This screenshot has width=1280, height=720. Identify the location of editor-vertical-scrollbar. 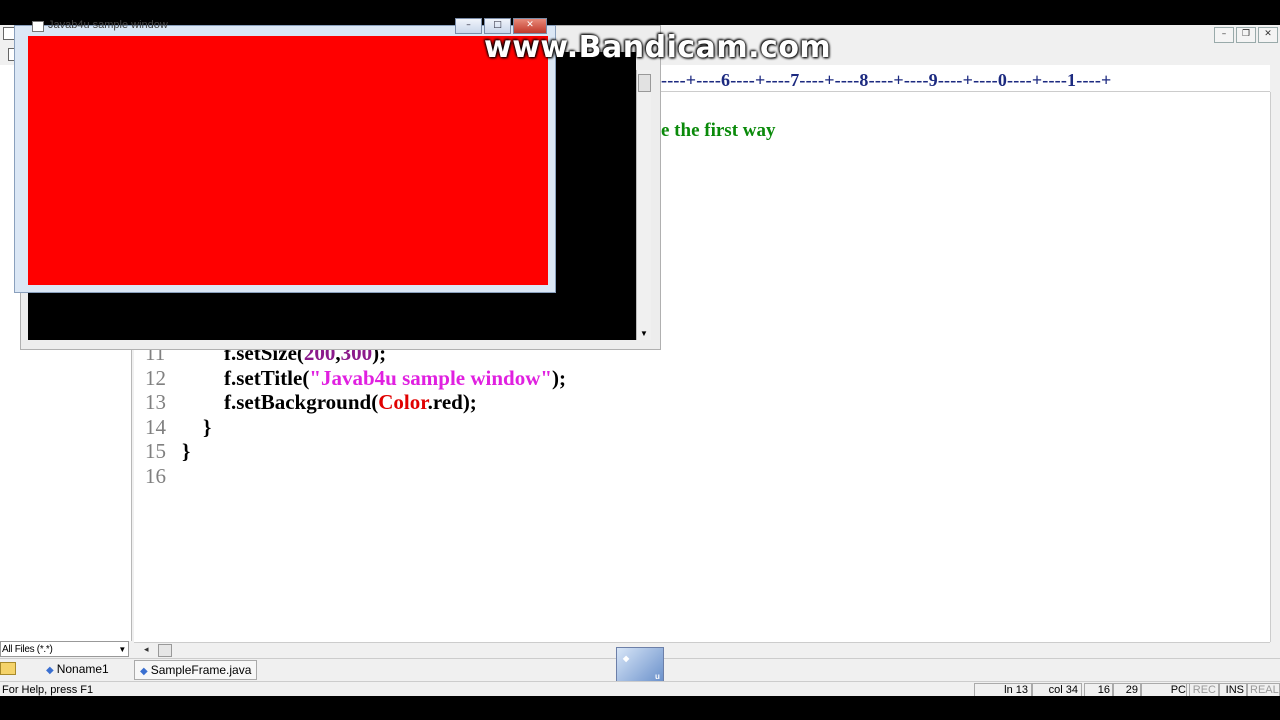
(1275, 367).